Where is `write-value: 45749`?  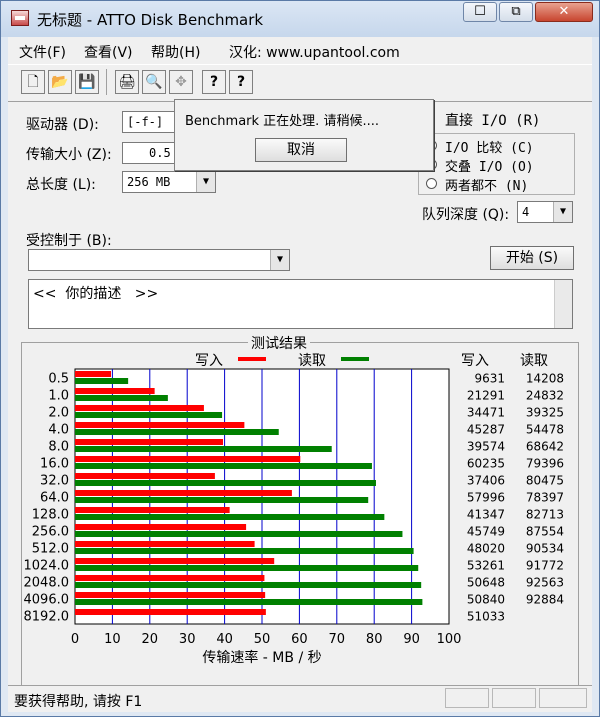 write-value: 45749 is located at coordinates (486, 532).